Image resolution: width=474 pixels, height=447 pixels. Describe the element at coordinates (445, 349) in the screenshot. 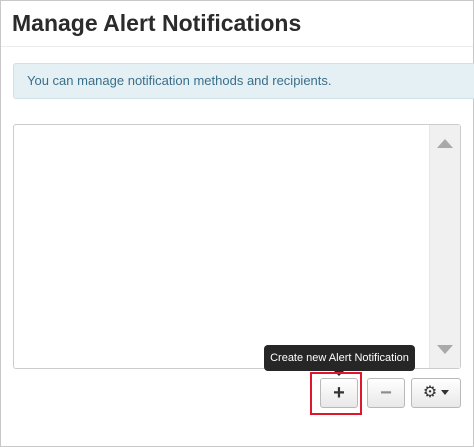

I see `scroll-down-arrow-icon` at that location.